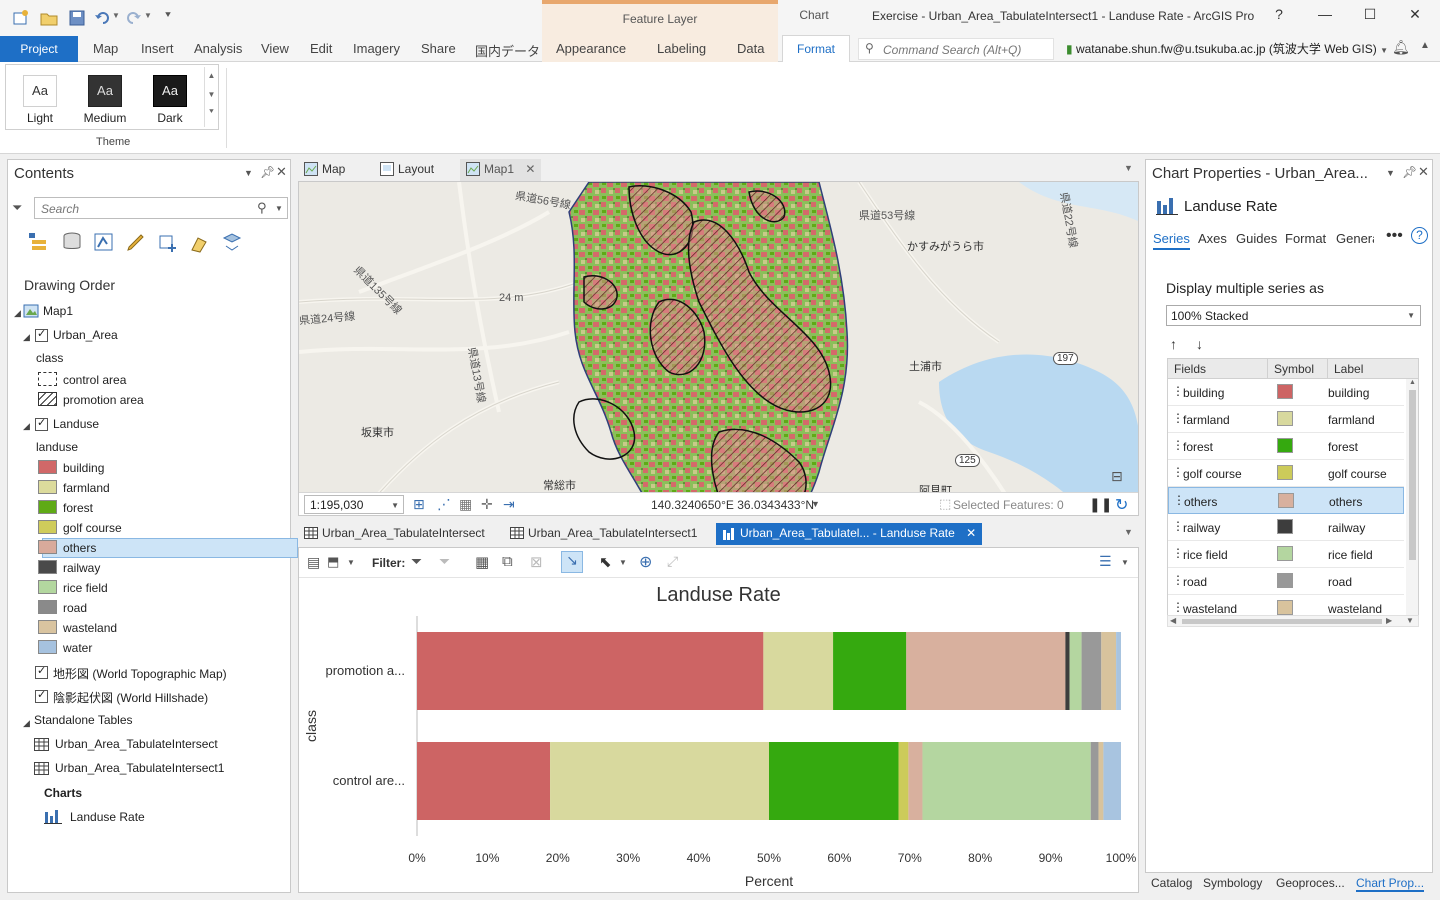  Describe the element at coordinates (1199, 344) in the screenshot. I see `move-down-icon: ↓` at that location.